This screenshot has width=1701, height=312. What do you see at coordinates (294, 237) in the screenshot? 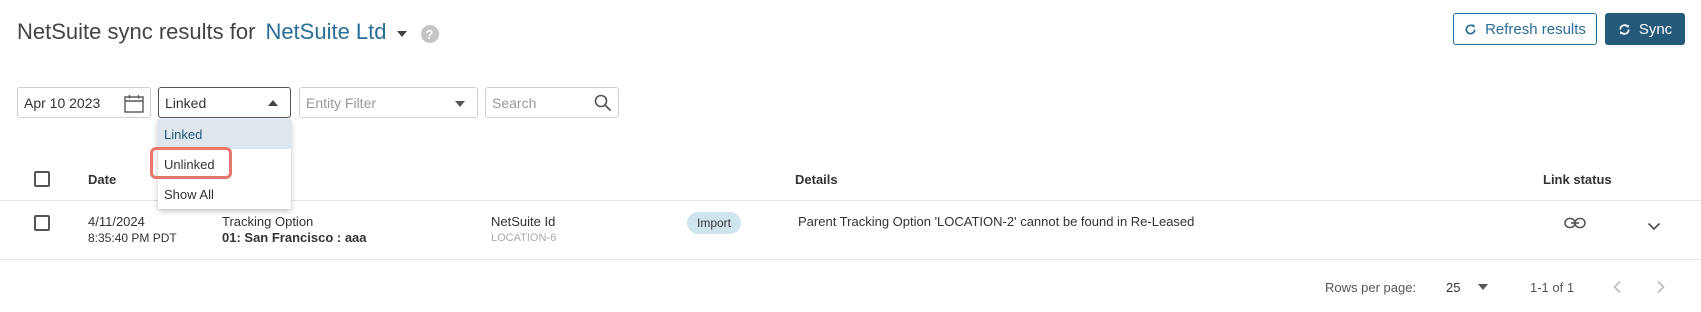
I see `row-entity-name: 01: San Francisco : aaa` at bounding box center [294, 237].